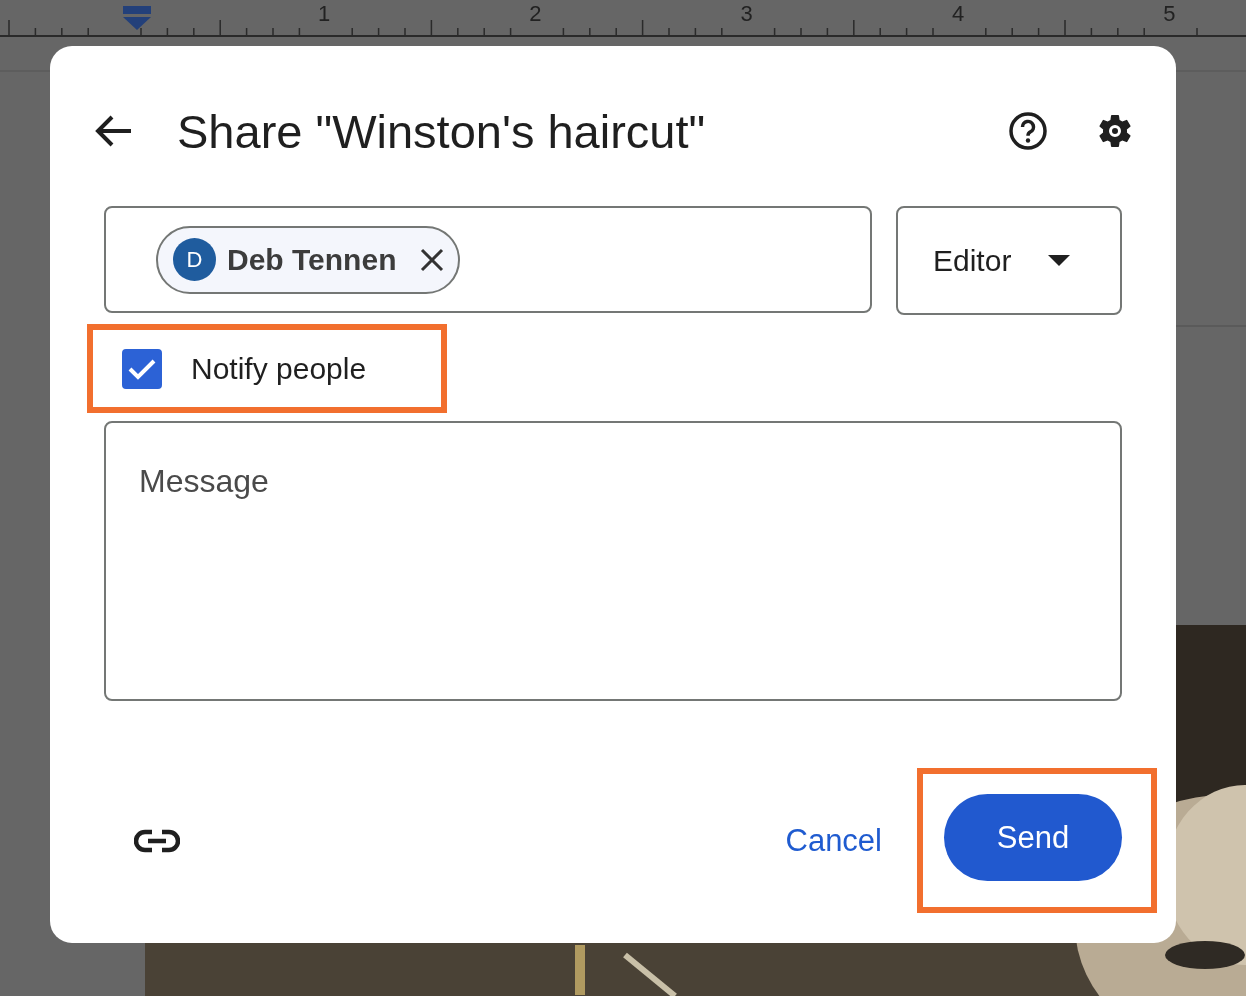 The height and width of the screenshot is (996, 1246). I want to click on checkbox-label: Notify people, so click(279, 368).